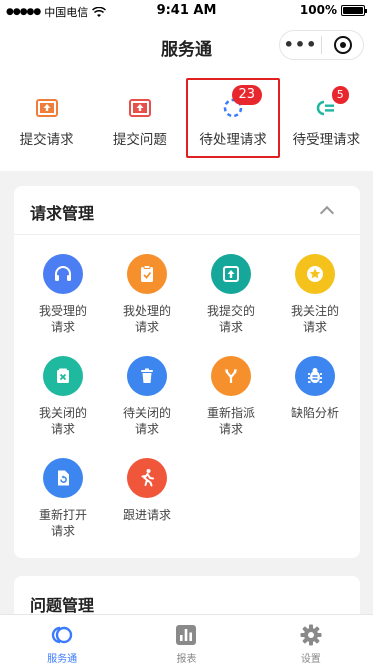 This screenshot has width=373, height=666. What do you see at coordinates (186, 11) in the screenshot?
I see `status-bar: ●●●●● 中国电信 9:41 AM 100%` at bounding box center [186, 11].